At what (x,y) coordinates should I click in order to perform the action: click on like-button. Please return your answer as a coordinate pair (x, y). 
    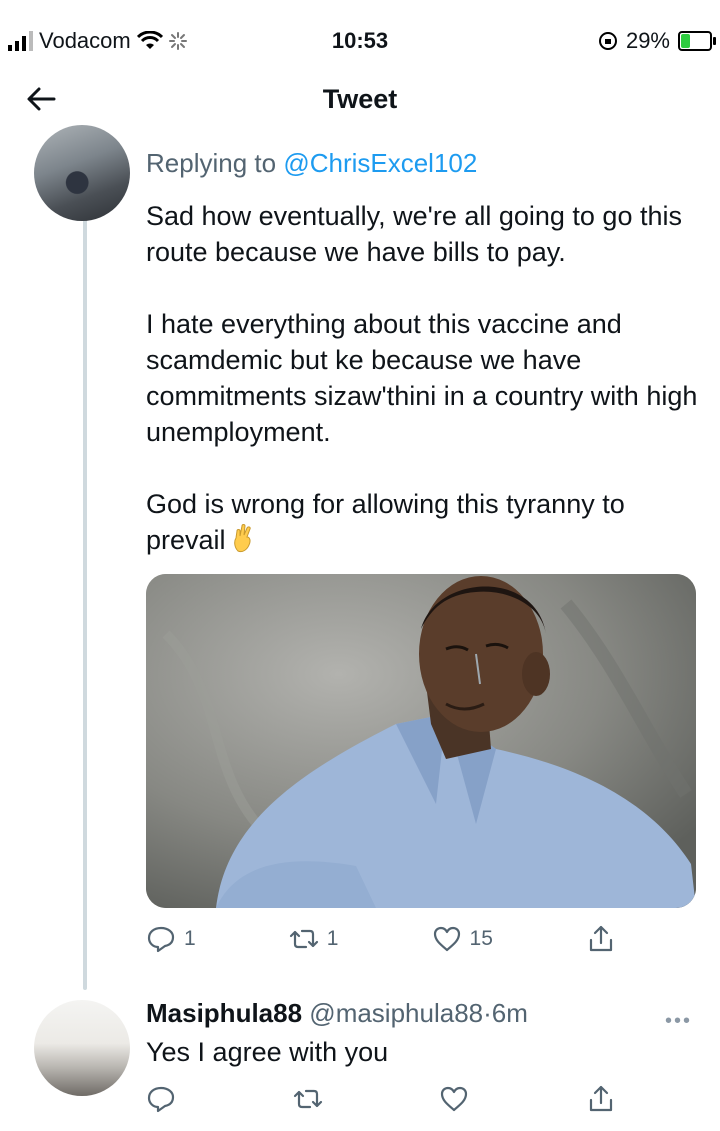
    Looking at the image, I should click on (454, 1099).